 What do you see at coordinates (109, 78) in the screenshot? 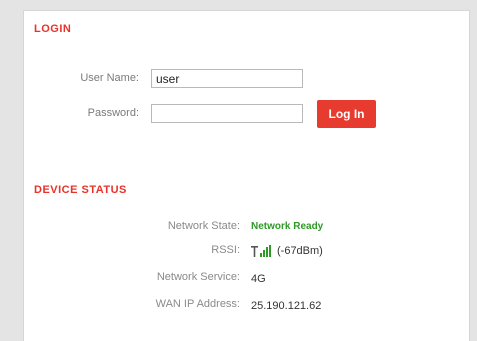
I see `username-label: User Name:` at bounding box center [109, 78].